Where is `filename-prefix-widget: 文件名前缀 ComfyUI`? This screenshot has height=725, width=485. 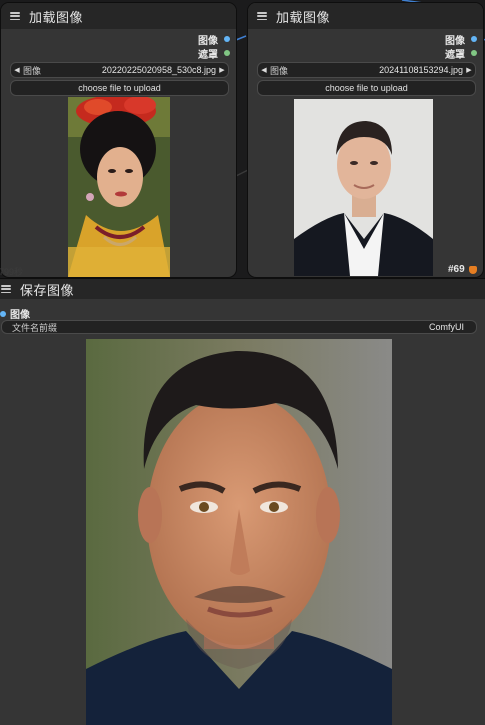
filename-prefix-widget: 文件名前缀 ComfyUI is located at coordinates (239, 327).